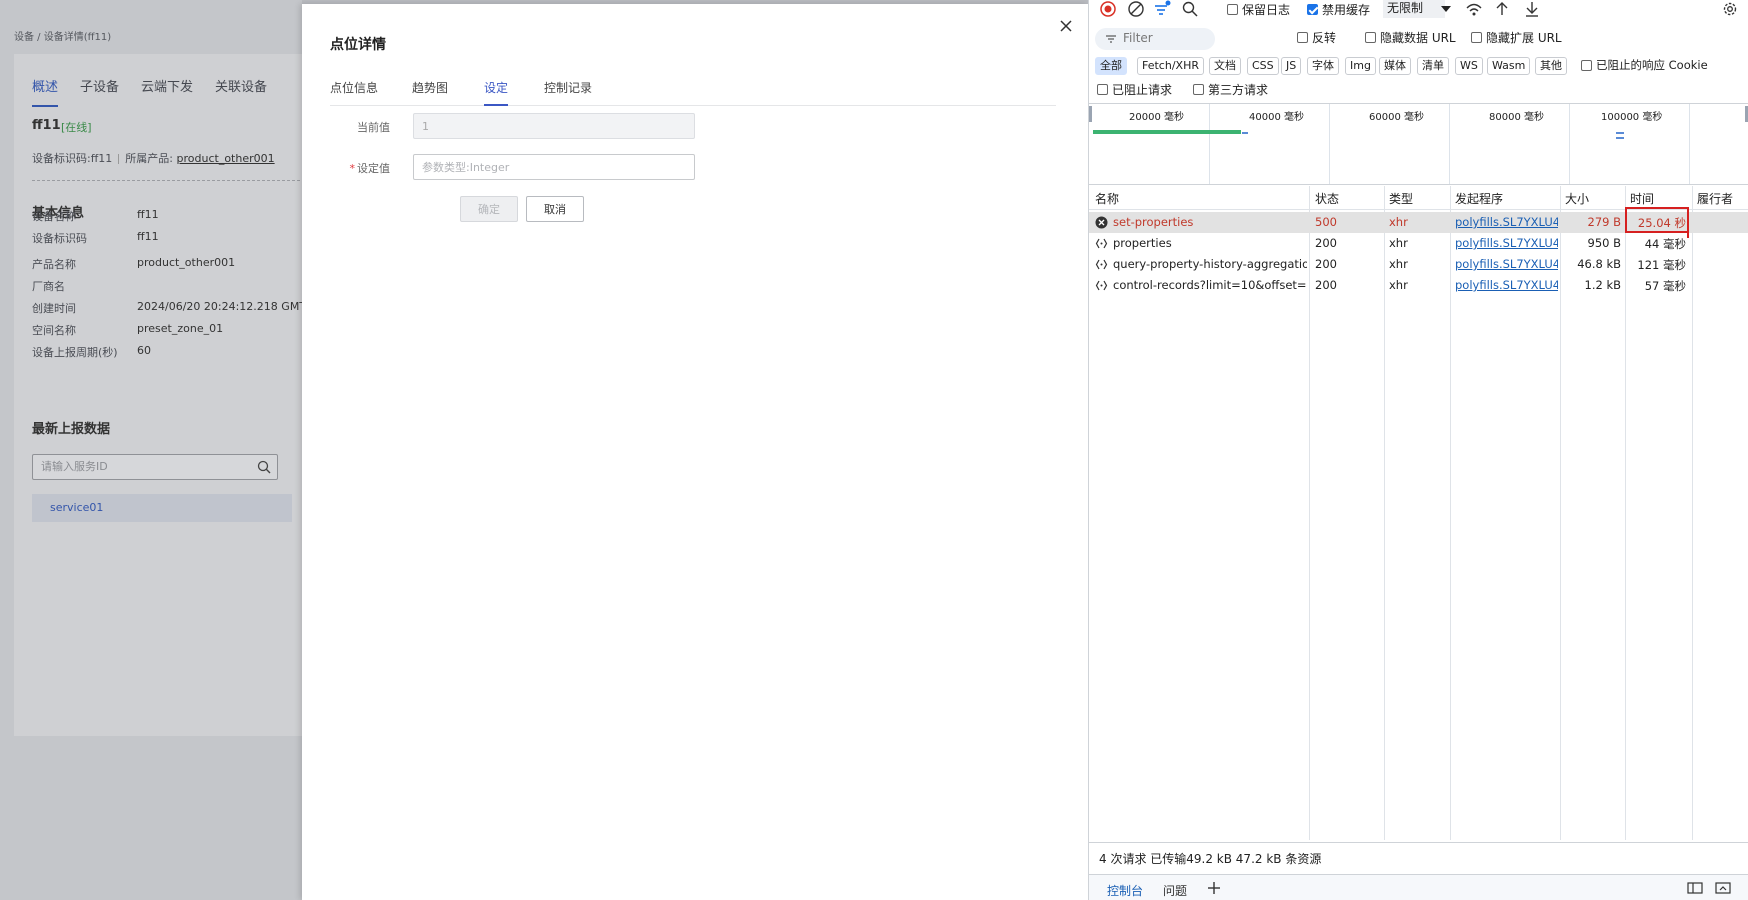  What do you see at coordinates (1642, 198) in the screenshot?
I see `column-header-time: 时间` at bounding box center [1642, 198].